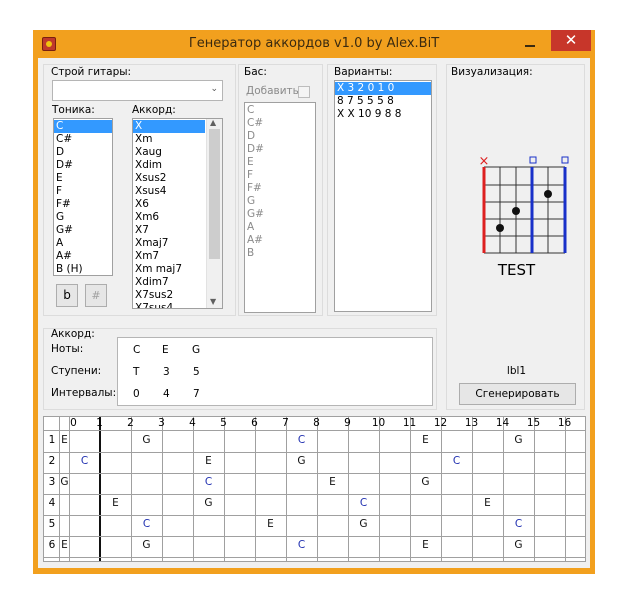 Image resolution: width=627 pixels, height=606 pixels. I want to click on title-bar: Генератор аккордов v1.0 by Alex.BiT ✕, so click(314, 44).